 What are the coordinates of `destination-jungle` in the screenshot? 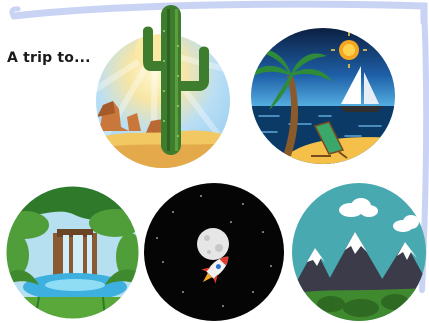 It's located at (72, 252).